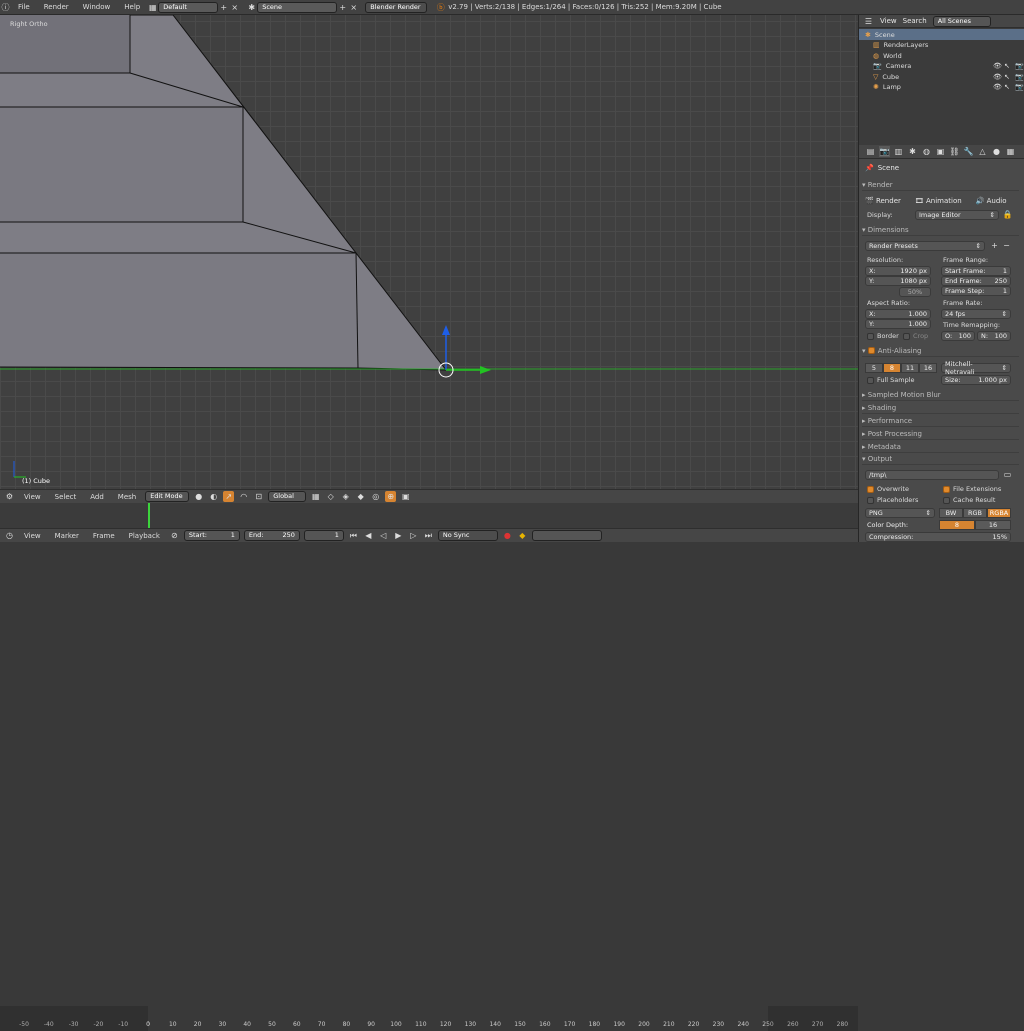 This screenshot has width=1024, height=1031. Describe the element at coordinates (915, 336) in the screenshot. I see `crop-checkbox: Crop` at that location.